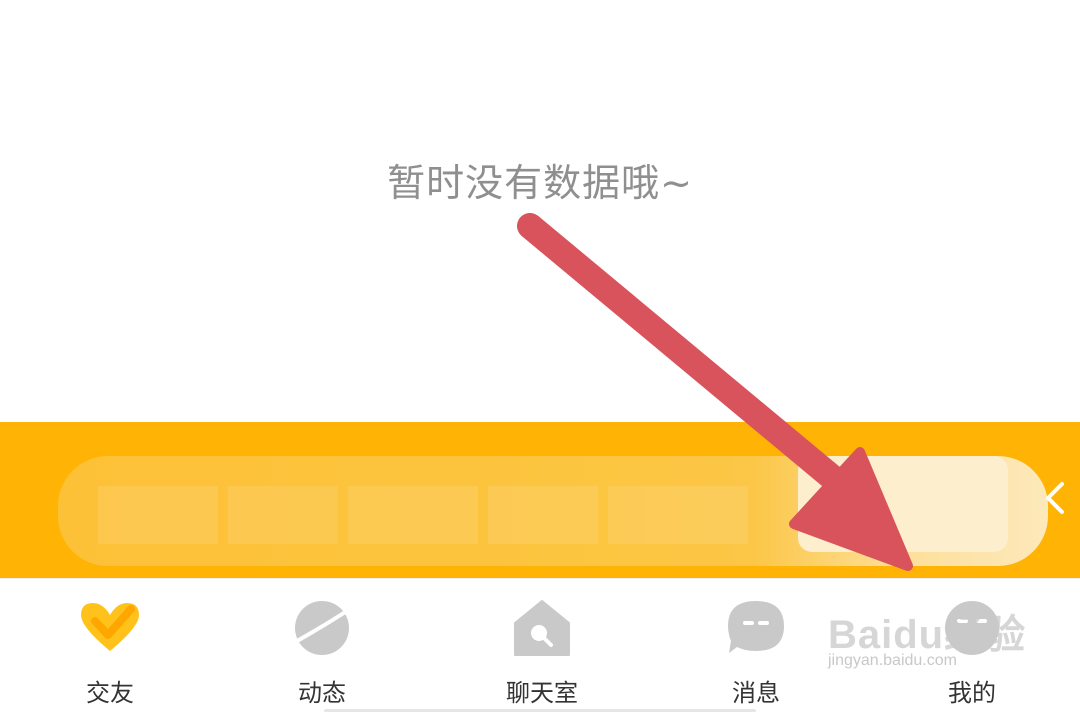 Image resolution: width=1080 pixels, height=712 pixels. What do you see at coordinates (542, 693) in the screenshot?
I see `tab-label: 聊天室` at bounding box center [542, 693].